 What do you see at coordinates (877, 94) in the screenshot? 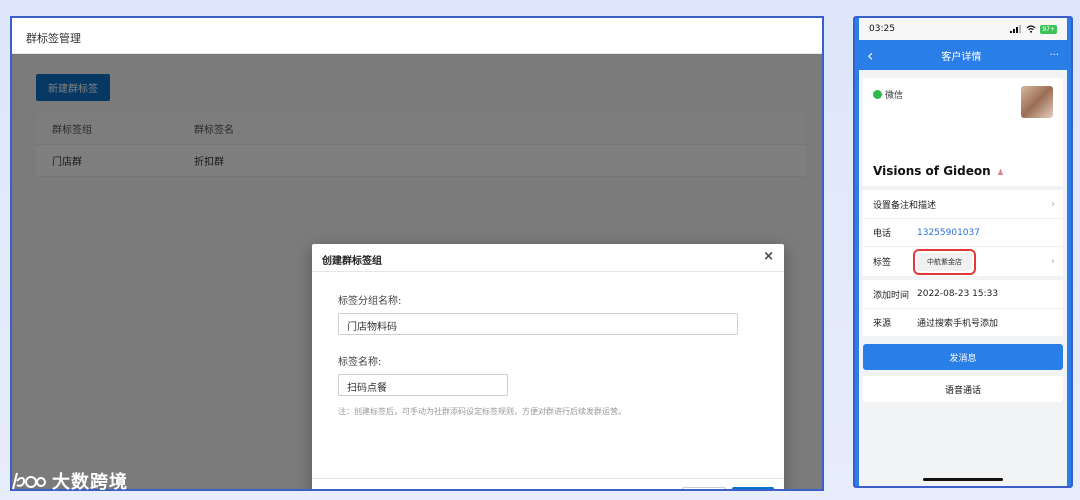
I see `wechat-icon` at bounding box center [877, 94].